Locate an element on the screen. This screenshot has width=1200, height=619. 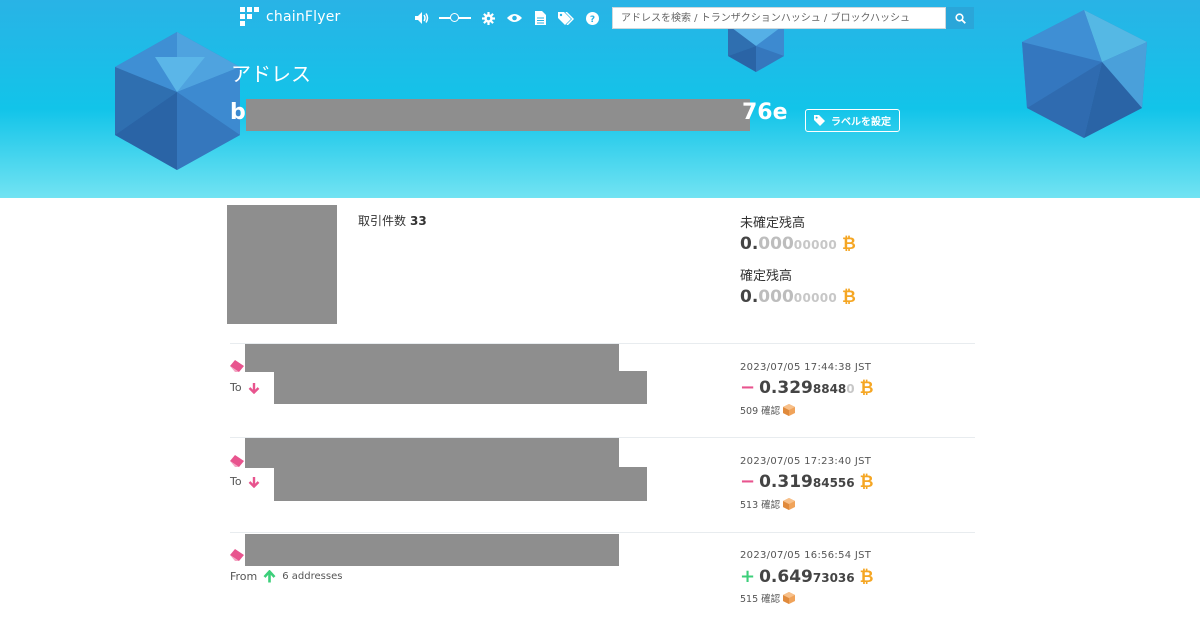
tx-amount: +0.649 73036 ₿ is located at coordinates (806, 576).